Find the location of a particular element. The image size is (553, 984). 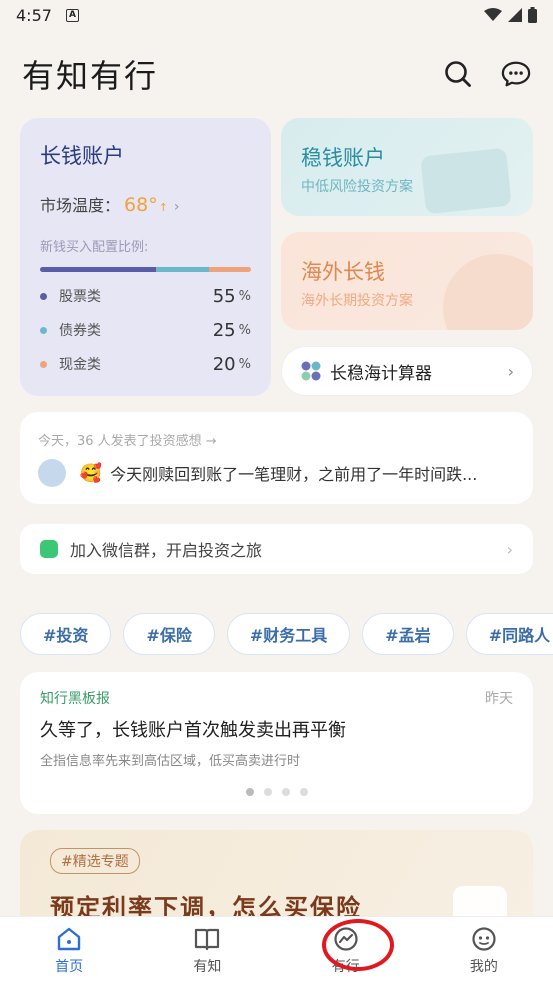

calculator-button: 长稳海计算器 › is located at coordinates (407, 371).